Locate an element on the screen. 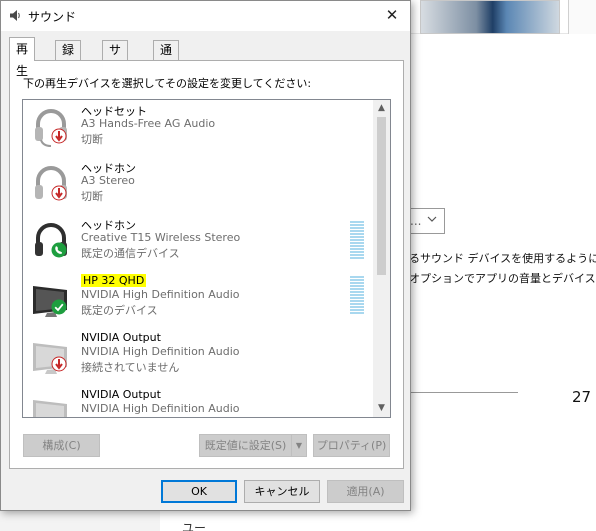 The image size is (596, 531). device-item: ヘッドセット A3 Hands-Free AG Audio 切断 is located at coordinates (199, 128).